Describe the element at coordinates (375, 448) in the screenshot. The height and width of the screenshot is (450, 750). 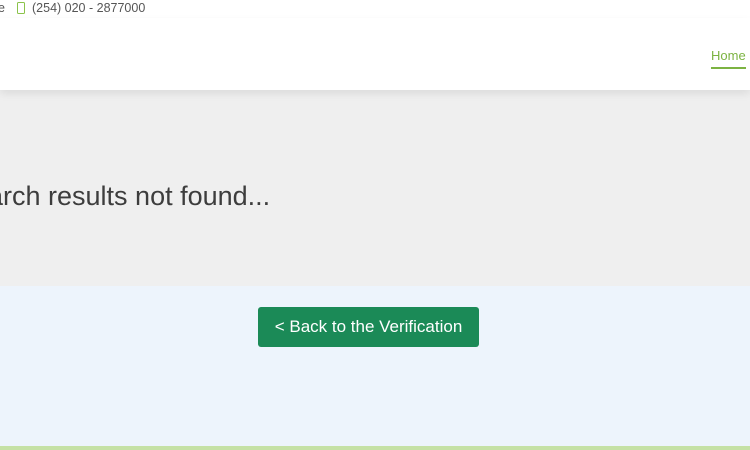
I see `footer-divider` at that location.